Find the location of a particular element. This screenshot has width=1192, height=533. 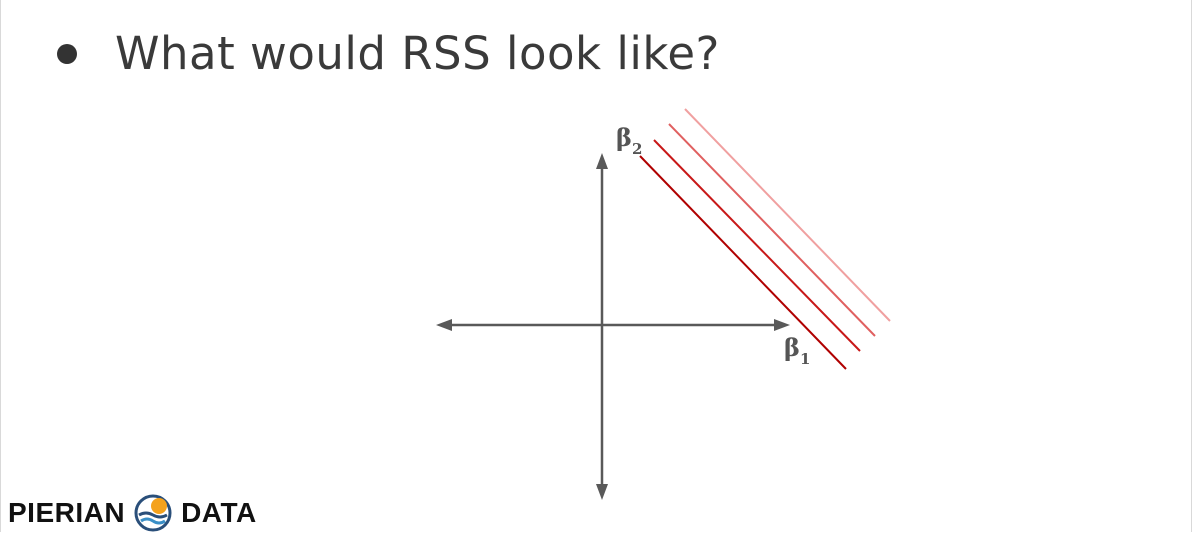

logo-left-word: PIERIAN is located at coordinates (67, 512).